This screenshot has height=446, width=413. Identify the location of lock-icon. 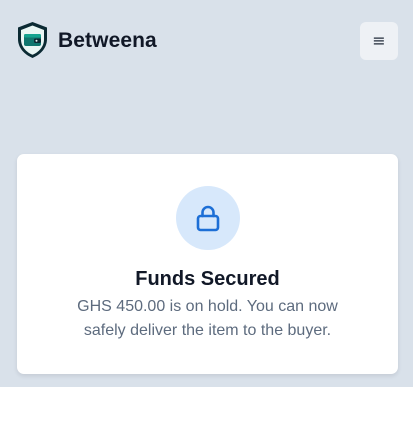
(208, 218).